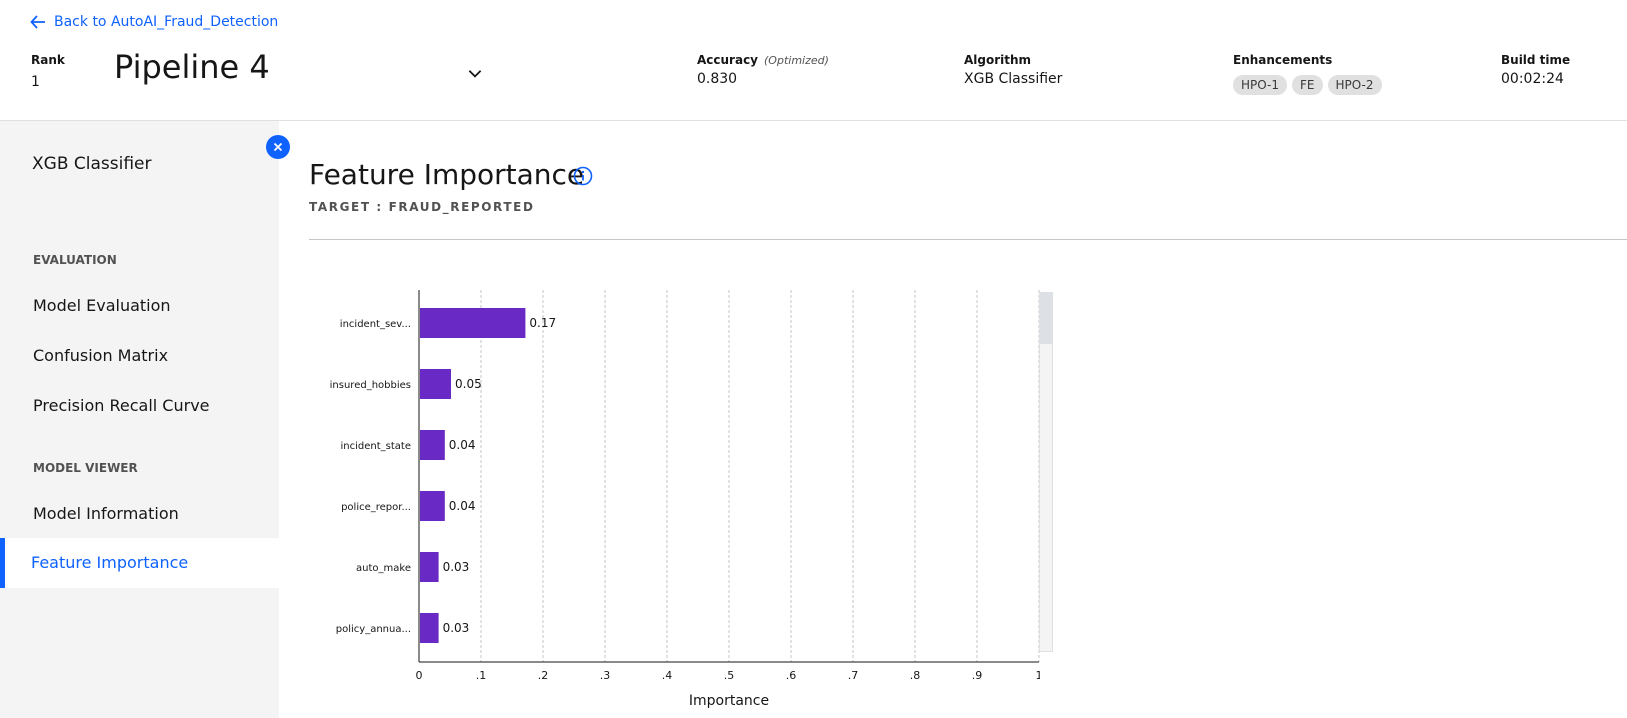  Describe the element at coordinates (468, 384) in the screenshot. I see `chart-value-label: 0.05` at that location.